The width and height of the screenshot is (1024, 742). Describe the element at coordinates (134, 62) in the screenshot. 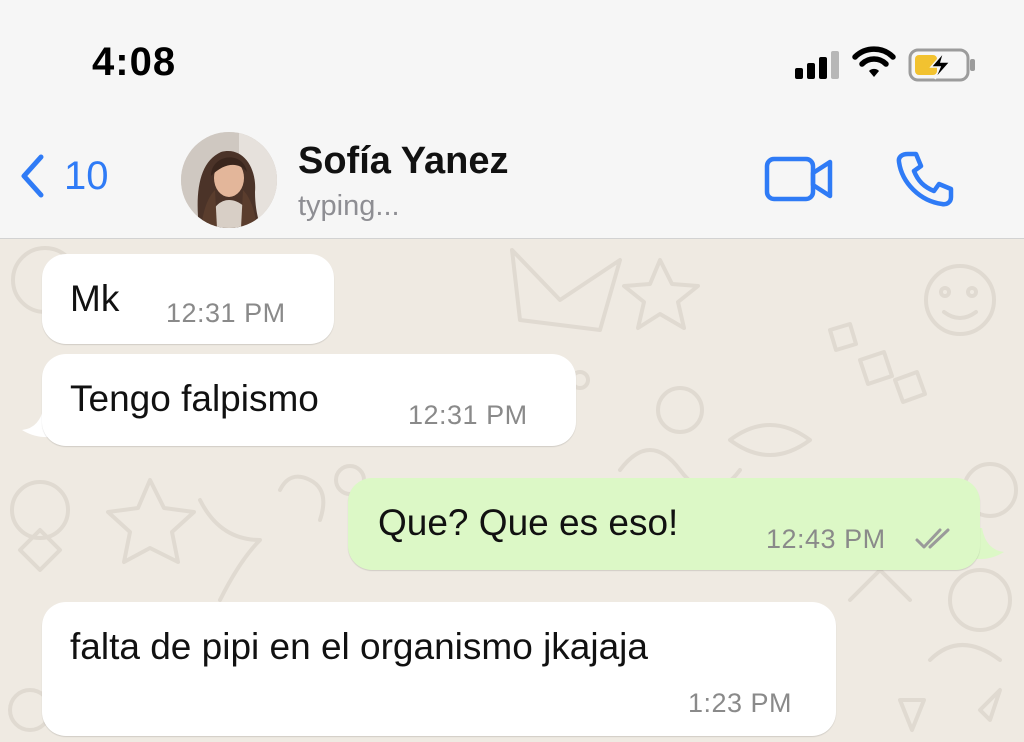

I see `status-time: 4:08` at that location.